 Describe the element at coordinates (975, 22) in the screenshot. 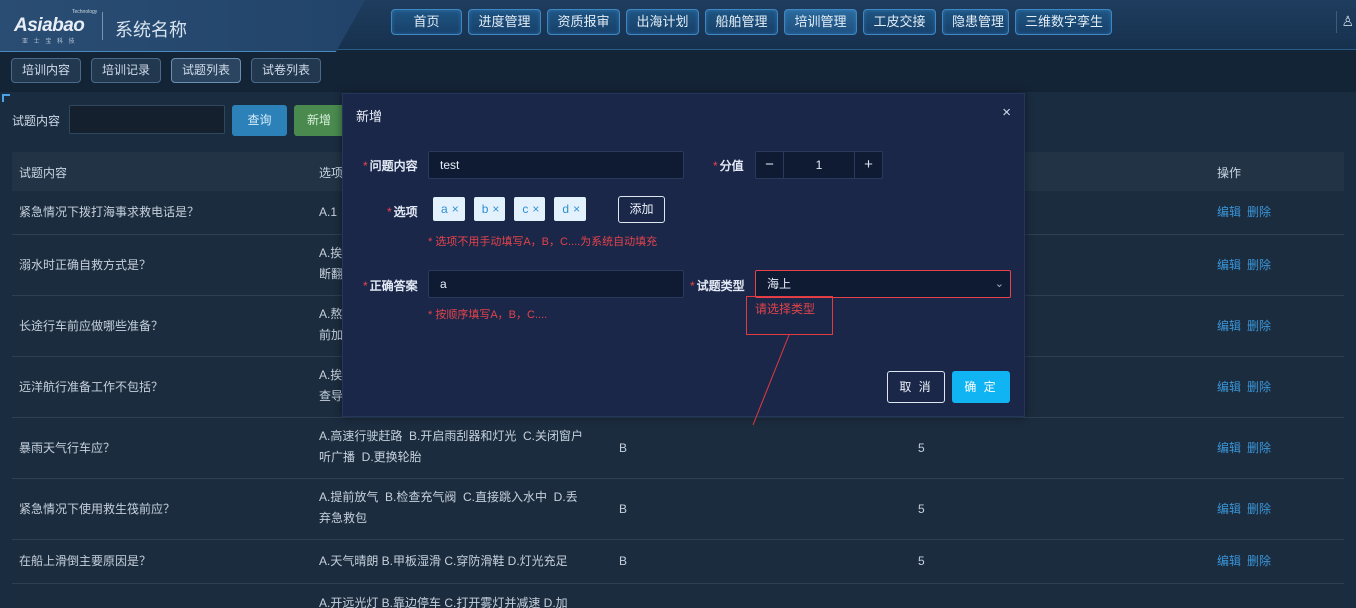

I see `nav-hazard: 隐患管理` at that location.